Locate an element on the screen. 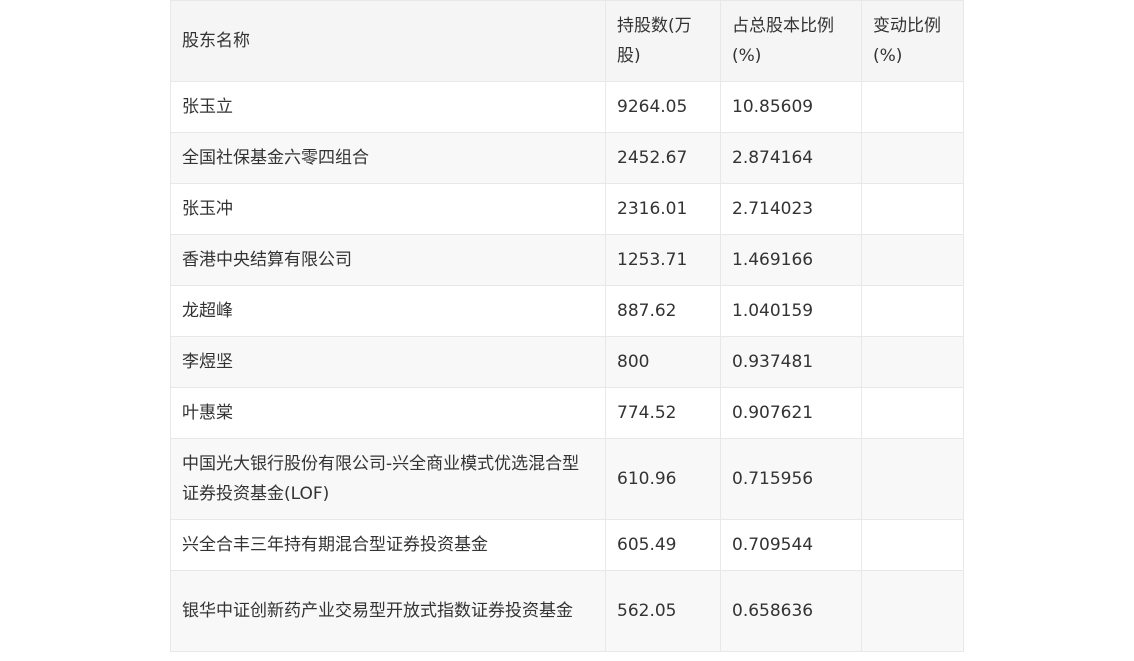  cell-shareholder-name: 兴全合丰三年持有期混合型证券投资基金 is located at coordinates (388, 545).